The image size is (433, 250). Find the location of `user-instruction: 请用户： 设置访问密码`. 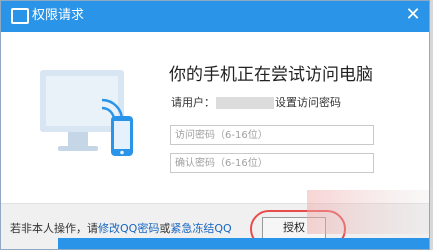

user-instruction: 请用户： 设置访问密码 is located at coordinates (256, 103).